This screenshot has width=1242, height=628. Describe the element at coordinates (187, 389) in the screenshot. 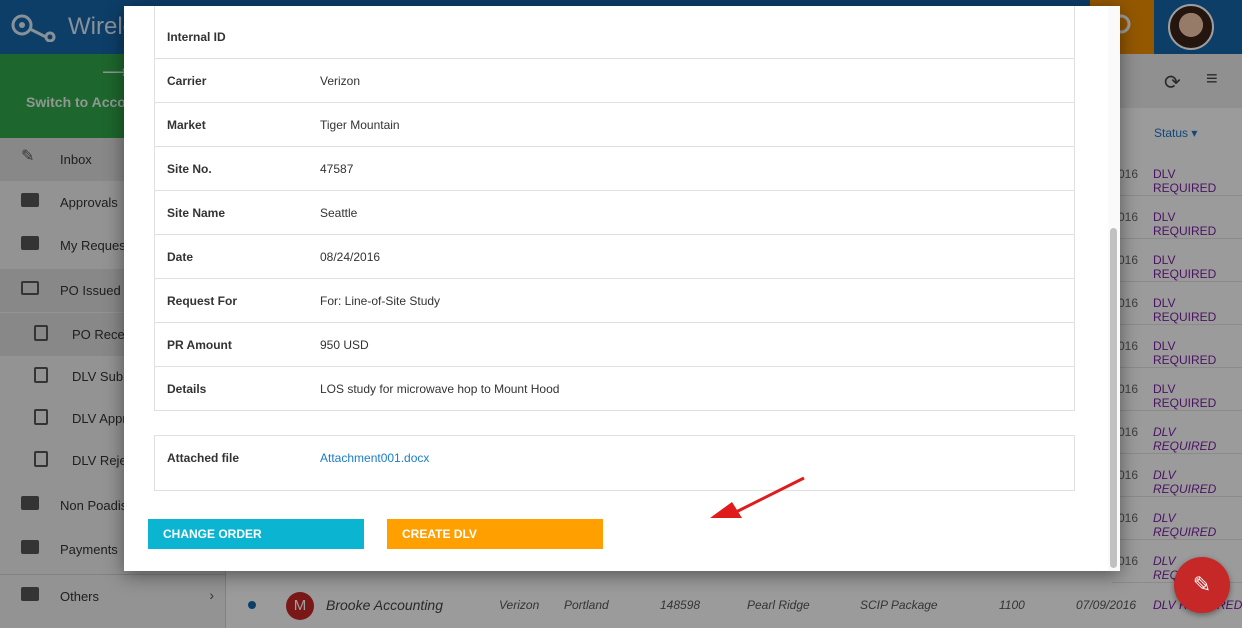

I see `detail-label: Details` at that location.